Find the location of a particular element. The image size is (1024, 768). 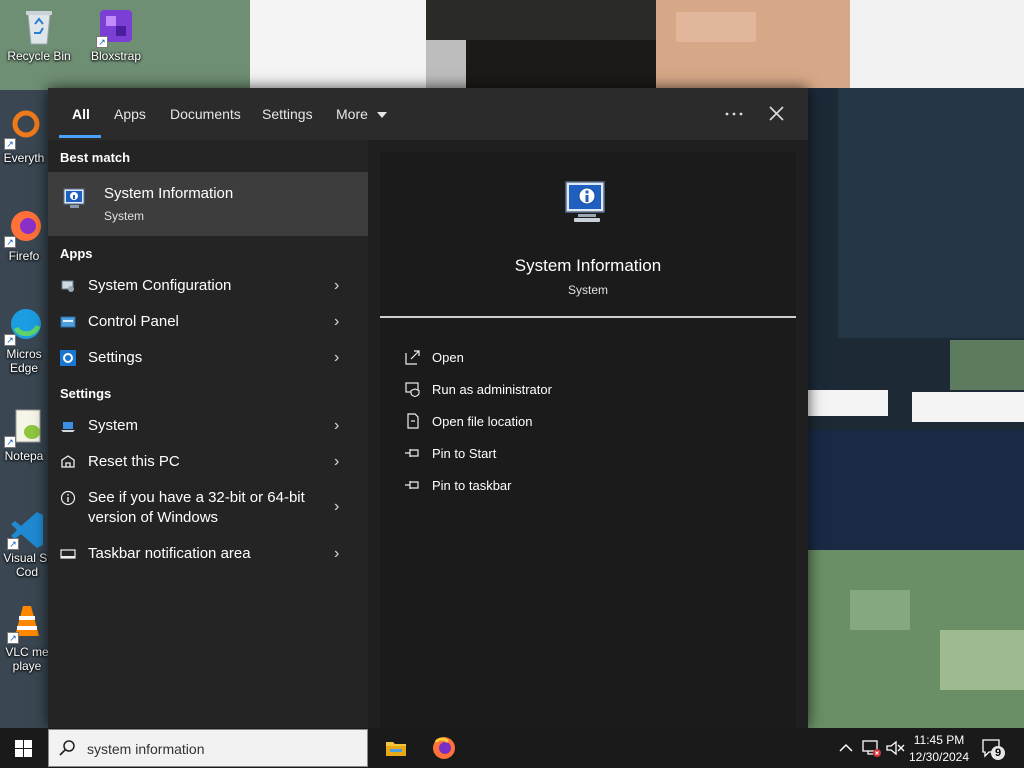

tab-all: All is located at coordinates (81, 114).